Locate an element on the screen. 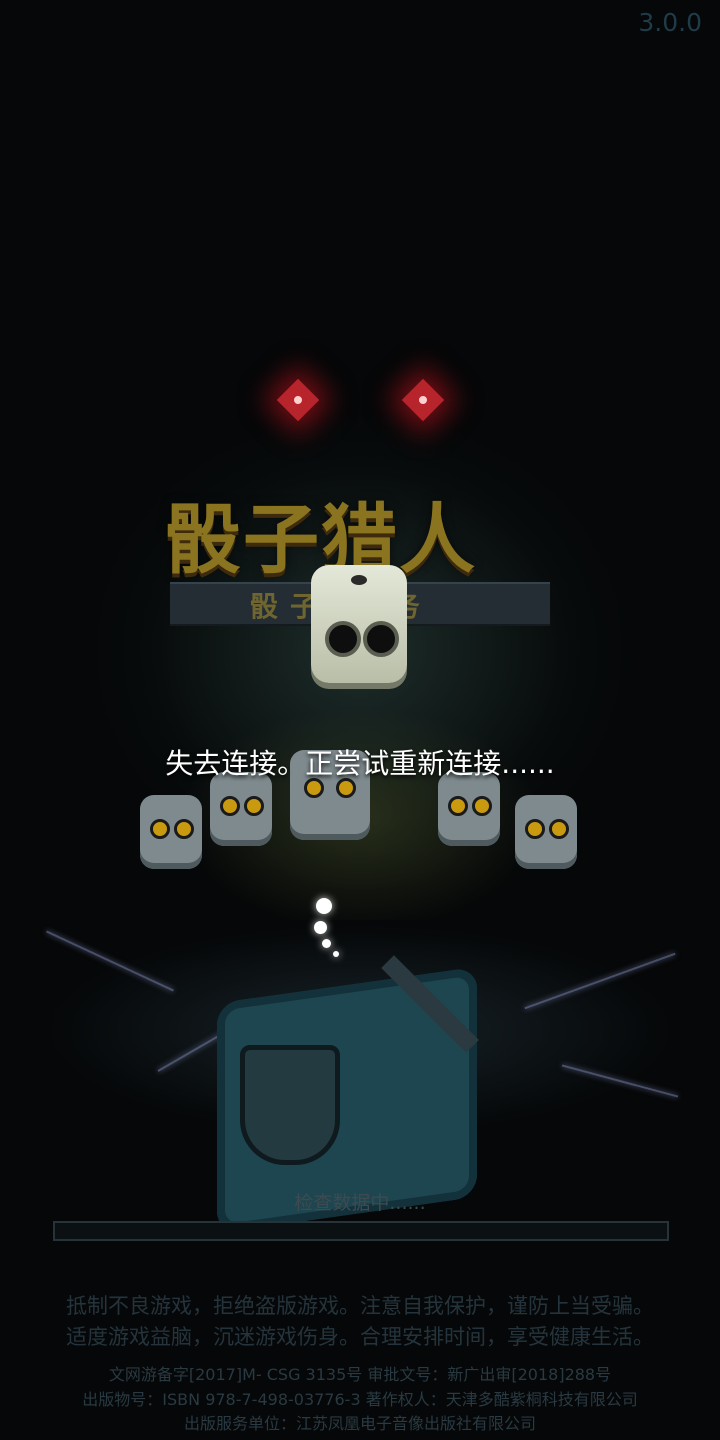  dice-icon is located at coordinates (359, 624).